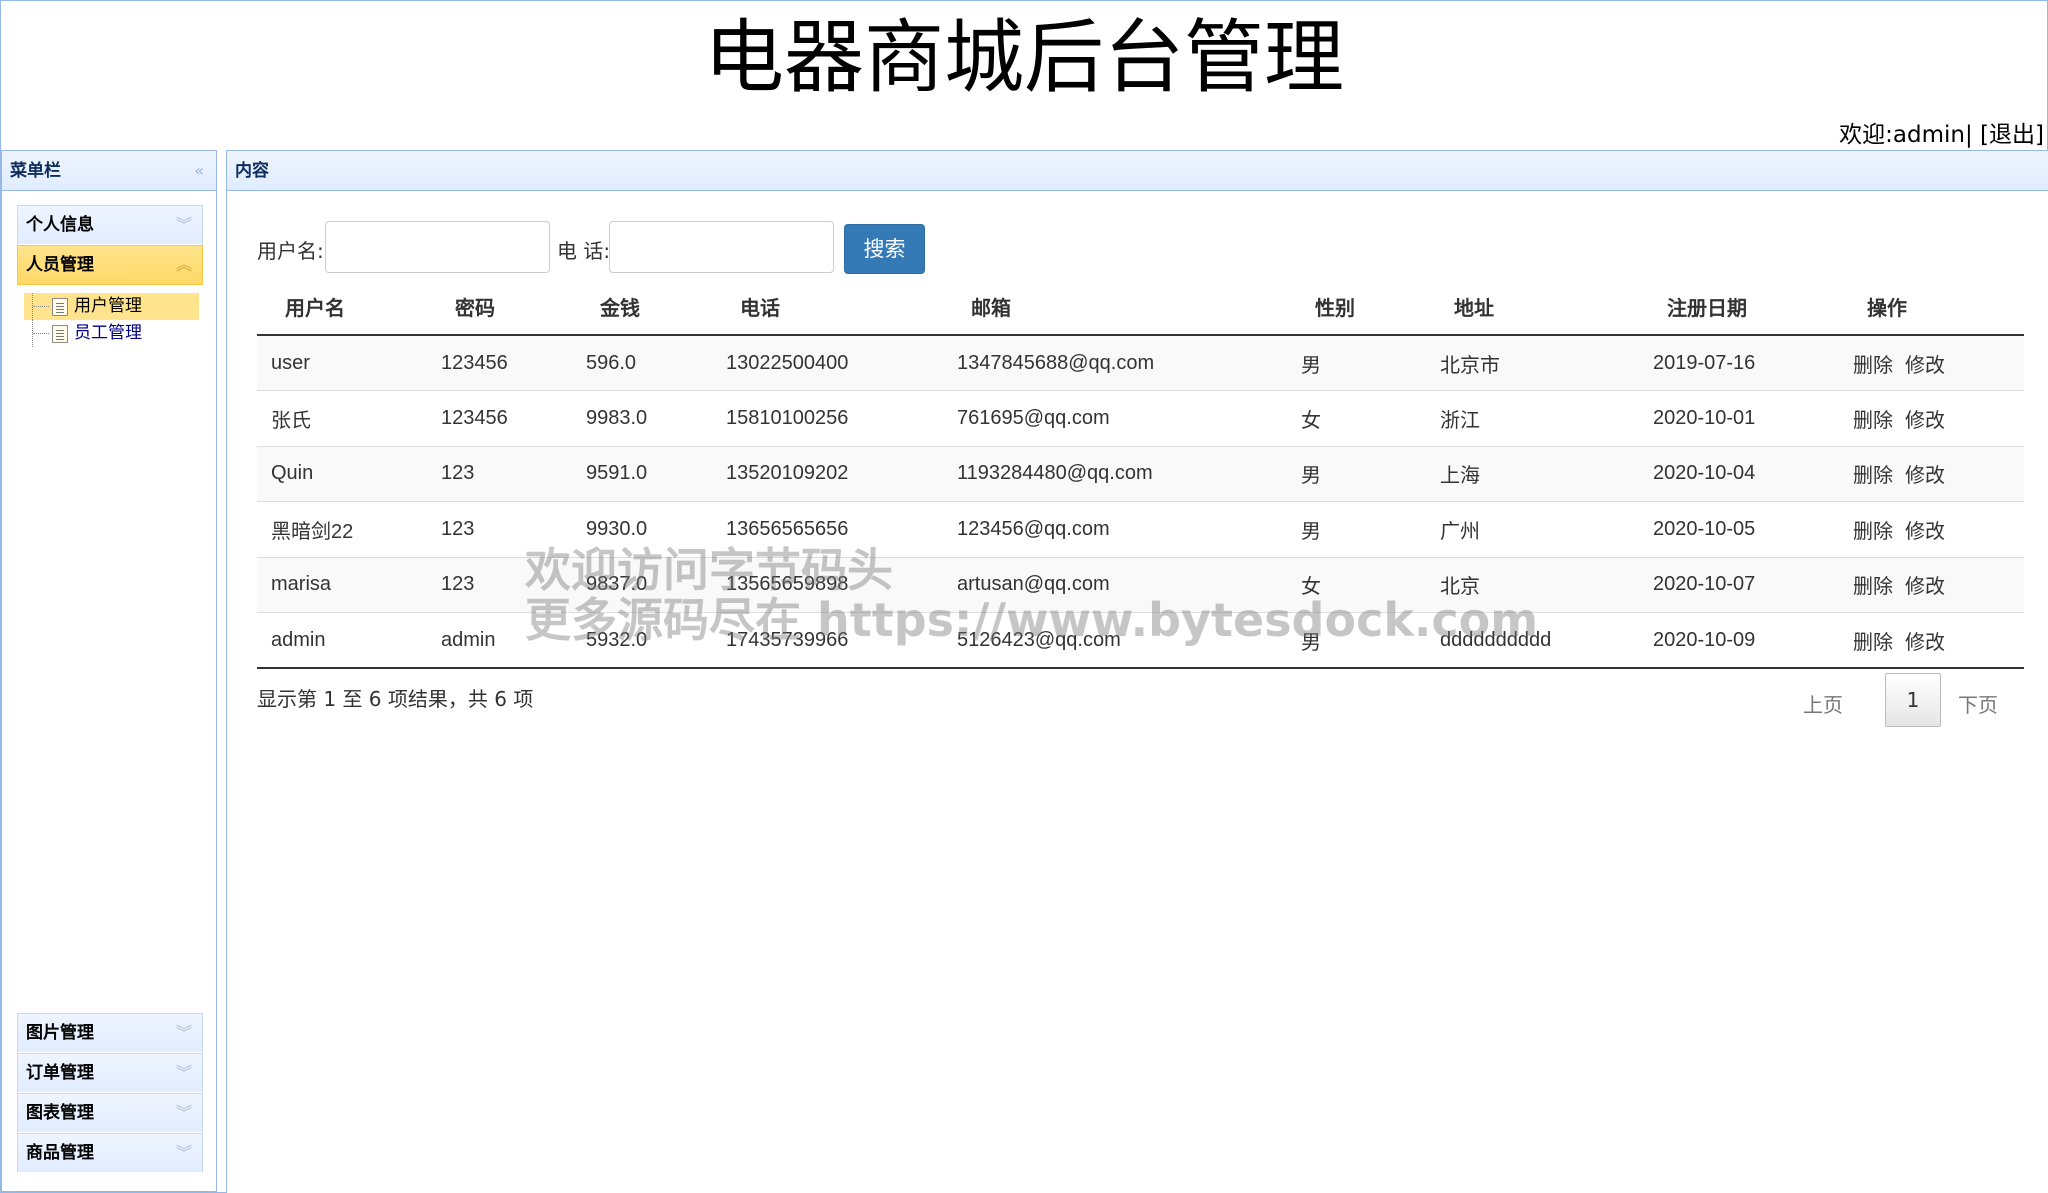 The image size is (2048, 1193). What do you see at coordinates (1739, 529) in the screenshot?
I see `cell-date: 2020-10-05` at bounding box center [1739, 529].